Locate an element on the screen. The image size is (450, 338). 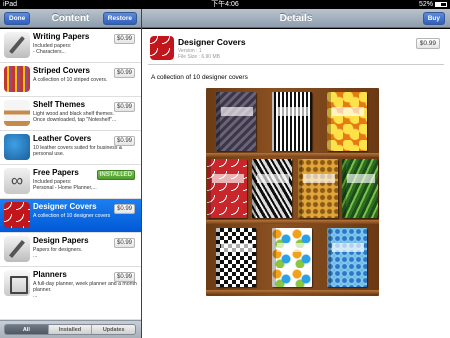
details-title: Details is located at coordinates (296, 18).